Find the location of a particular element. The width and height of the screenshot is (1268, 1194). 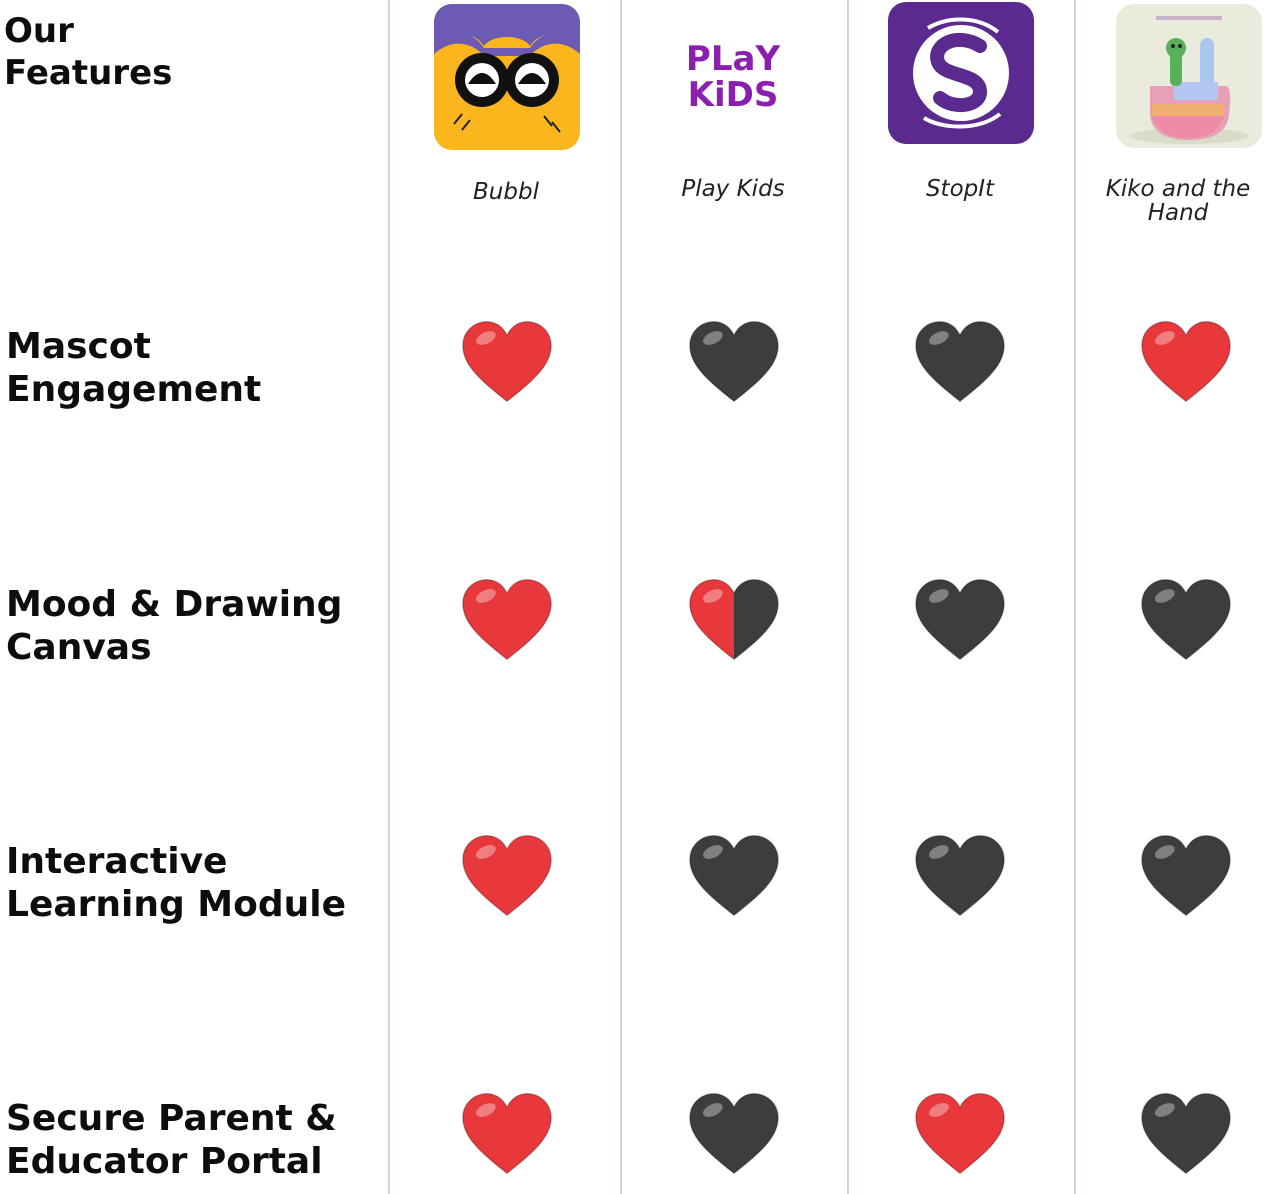

app-name-bubbl: Bubbl is located at coordinates (506, 192).